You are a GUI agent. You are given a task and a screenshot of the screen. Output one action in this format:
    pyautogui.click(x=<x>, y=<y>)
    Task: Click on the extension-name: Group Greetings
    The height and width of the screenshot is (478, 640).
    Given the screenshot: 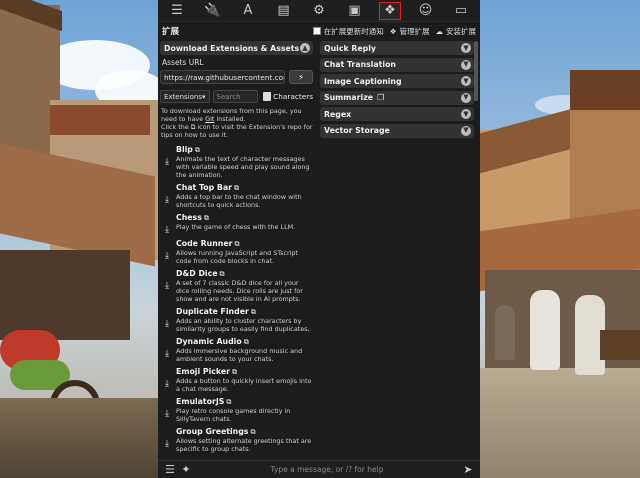 What is the action you would take?
    pyautogui.click(x=212, y=431)
    